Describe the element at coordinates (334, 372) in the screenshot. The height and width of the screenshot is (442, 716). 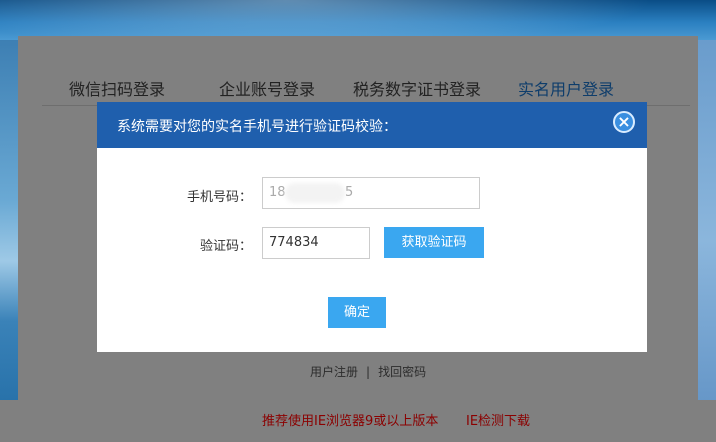
I see `register-link: 用户注册` at that location.